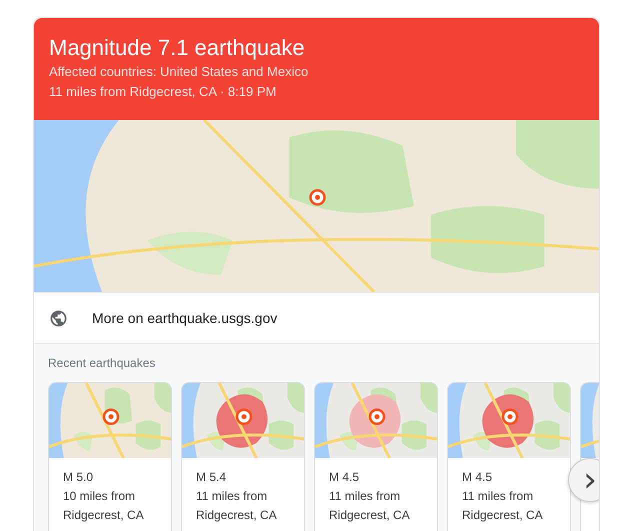  Describe the element at coordinates (179, 72) in the screenshot. I see `affected-countries: Affected countries: United States and Mexico` at that location.